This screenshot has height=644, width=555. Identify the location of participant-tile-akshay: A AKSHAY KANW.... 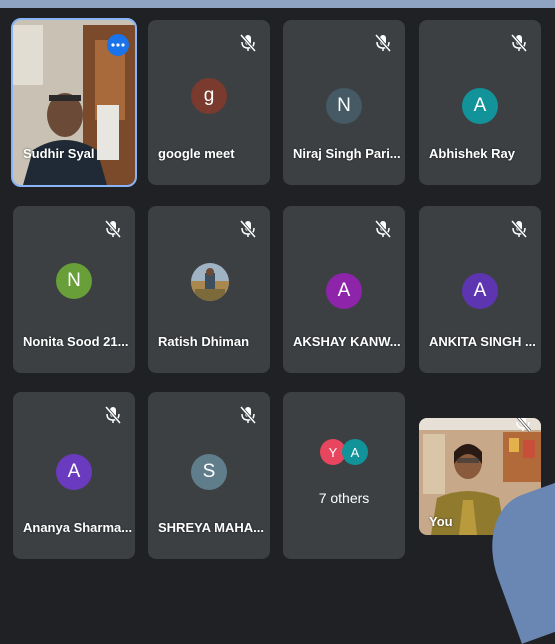
(344, 289).